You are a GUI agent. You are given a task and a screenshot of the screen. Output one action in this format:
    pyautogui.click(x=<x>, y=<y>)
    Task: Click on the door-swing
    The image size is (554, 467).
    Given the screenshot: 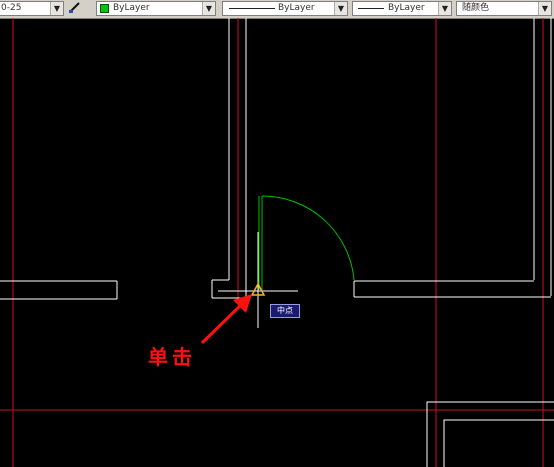 What is the action you would take?
    pyautogui.click(x=306, y=242)
    